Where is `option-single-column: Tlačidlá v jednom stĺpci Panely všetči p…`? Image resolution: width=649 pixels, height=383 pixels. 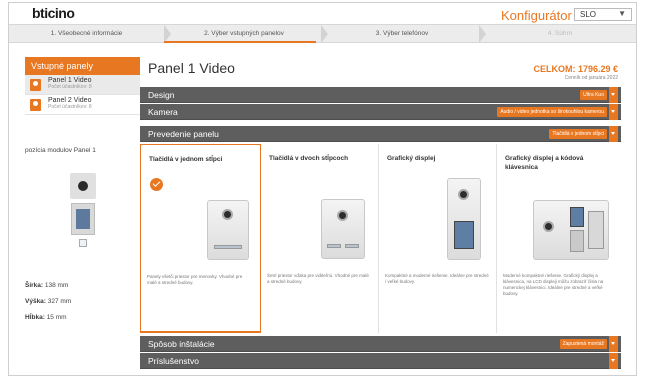 option-single-column: Tlačidlá v jednom stĺpci Panely všetči p… is located at coordinates (200, 238).